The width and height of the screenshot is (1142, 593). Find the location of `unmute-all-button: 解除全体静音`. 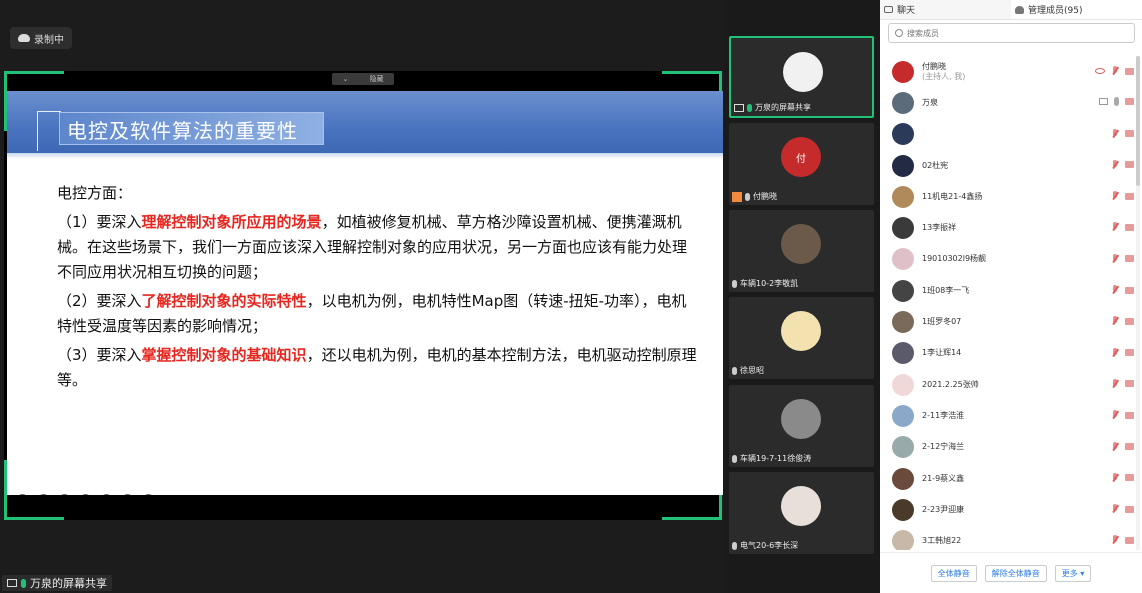

unmute-all-button: 解除全体静音 is located at coordinates (1015, 573).